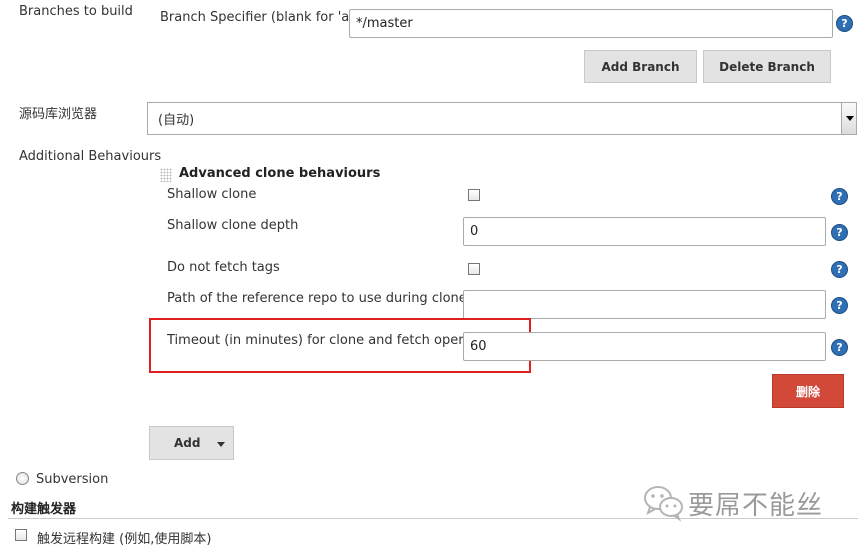 The image size is (858, 547). I want to click on shallow-clone-help-icon: ?, so click(839, 196).